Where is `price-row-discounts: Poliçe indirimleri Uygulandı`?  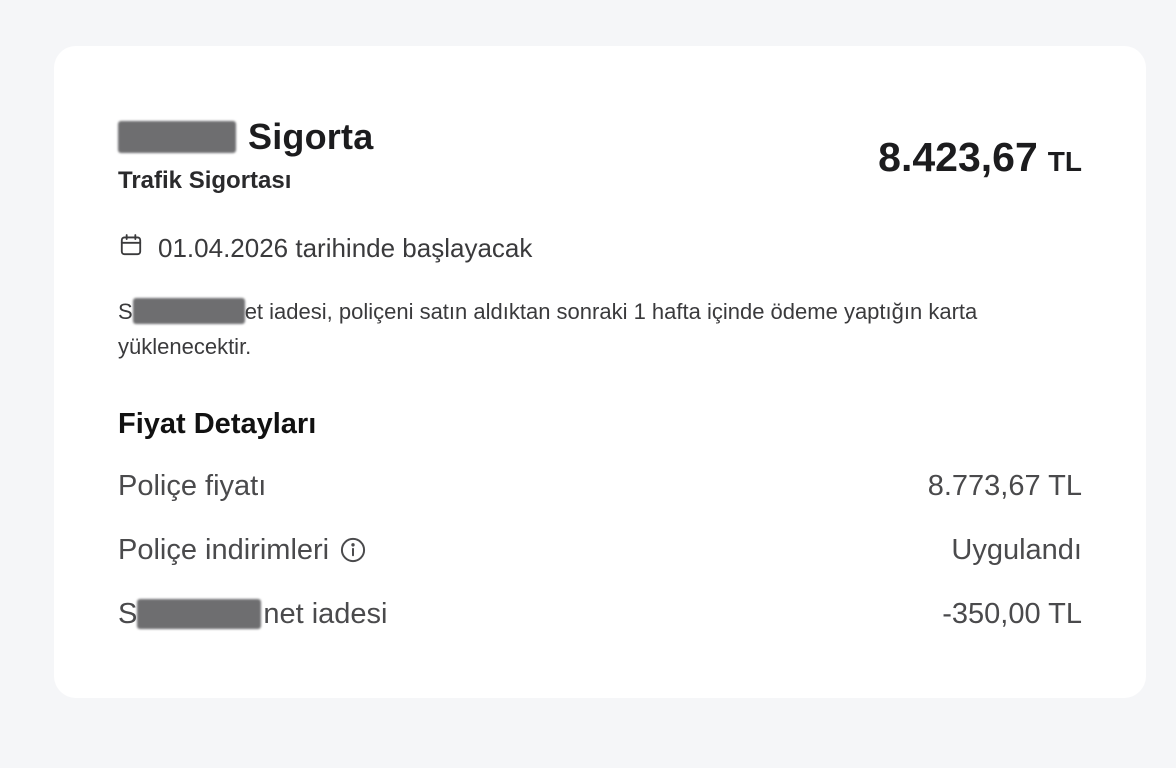 price-row-discounts: Poliçe indirimleri Uygulandı is located at coordinates (600, 550).